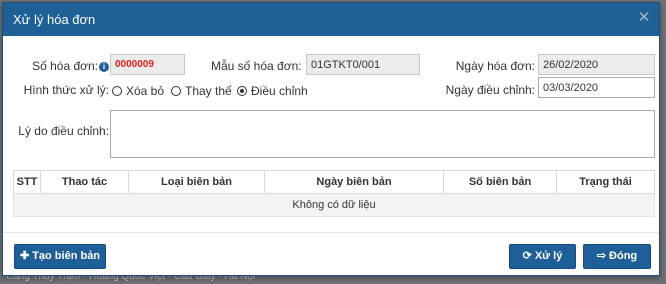  I want to click on table-row: Không có dữ liệu, so click(334, 205).